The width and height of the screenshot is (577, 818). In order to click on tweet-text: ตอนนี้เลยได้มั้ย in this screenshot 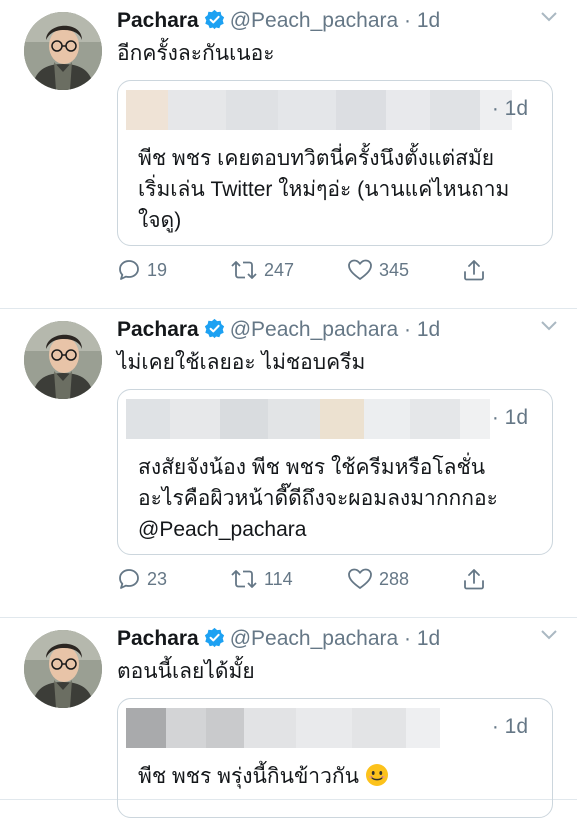, I will do `click(186, 671)`.